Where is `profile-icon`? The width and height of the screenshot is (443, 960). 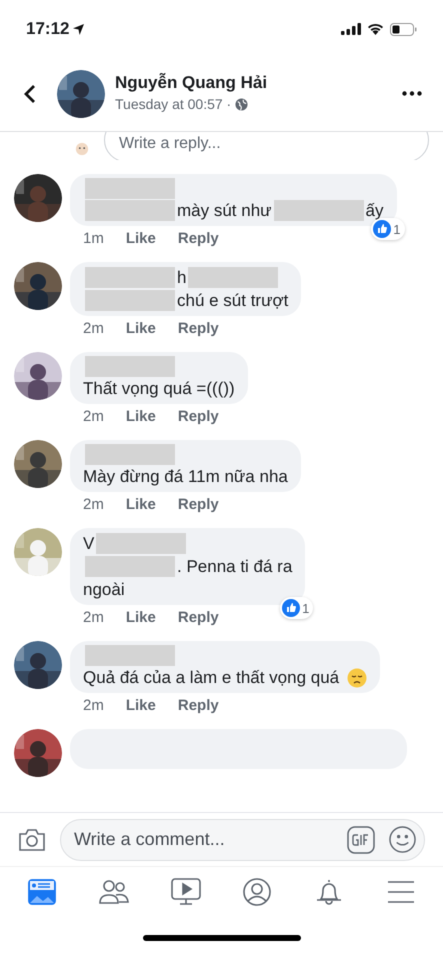
profile-icon is located at coordinates (257, 892).